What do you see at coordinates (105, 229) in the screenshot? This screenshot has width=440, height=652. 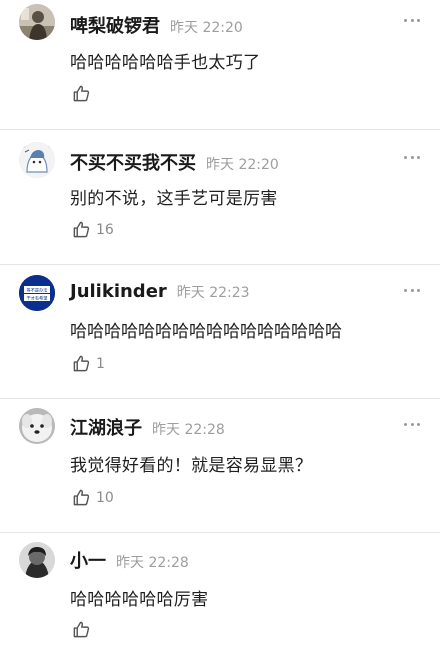 I see `like-count: 16` at bounding box center [105, 229].